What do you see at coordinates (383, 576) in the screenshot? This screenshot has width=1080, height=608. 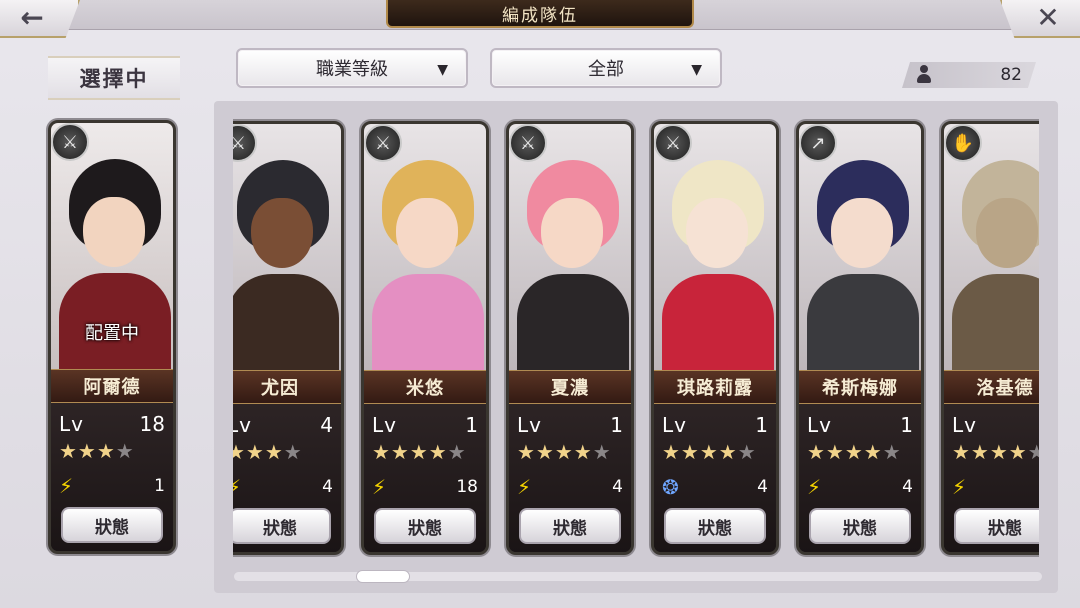 I see `scrollbar-thumb` at bounding box center [383, 576].